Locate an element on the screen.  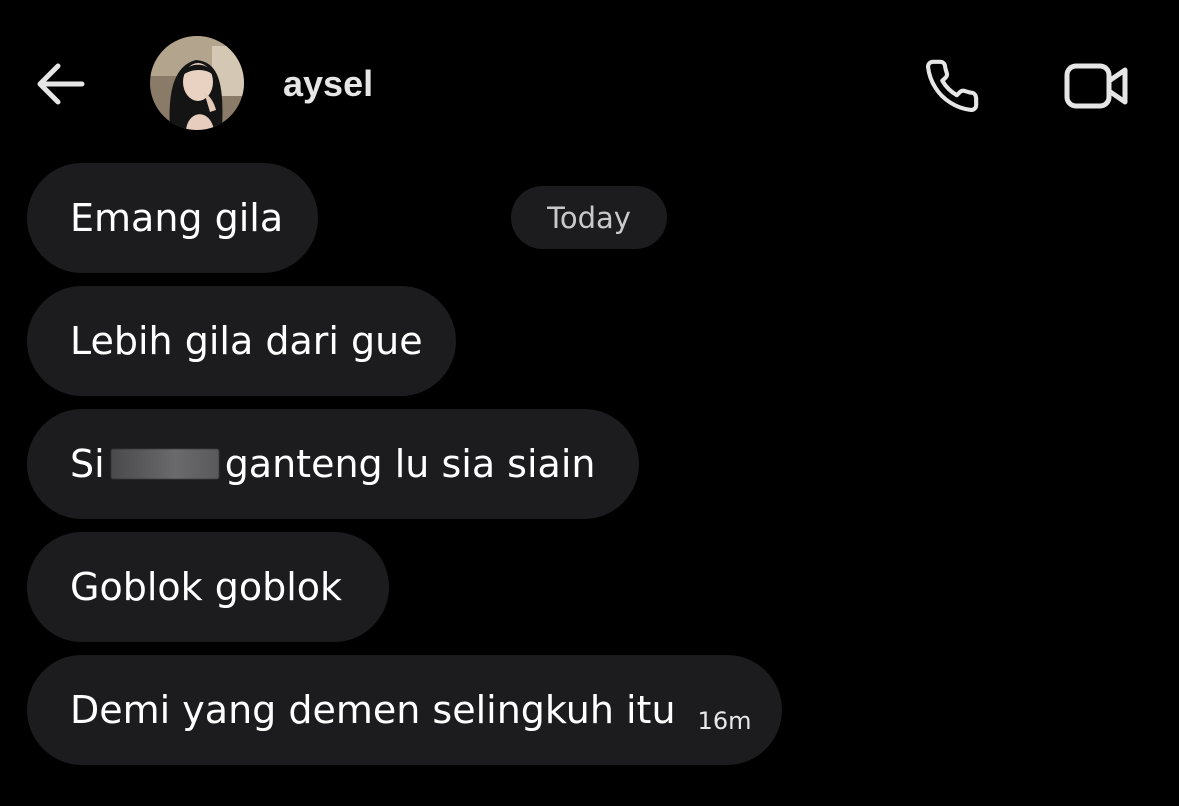
avatar is located at coordinates (197, 83).